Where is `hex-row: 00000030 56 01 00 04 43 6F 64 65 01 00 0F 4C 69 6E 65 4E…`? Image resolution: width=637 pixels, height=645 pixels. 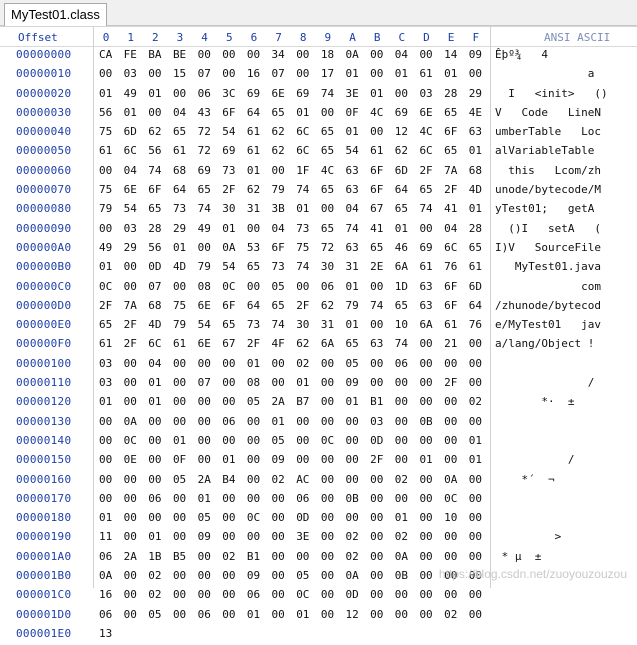 hex-row: 00000030 56 01 00 04 43 6F 64 65 01 00 0F 4C 69 6E 65 4E… is located at coordinates (318, 114).